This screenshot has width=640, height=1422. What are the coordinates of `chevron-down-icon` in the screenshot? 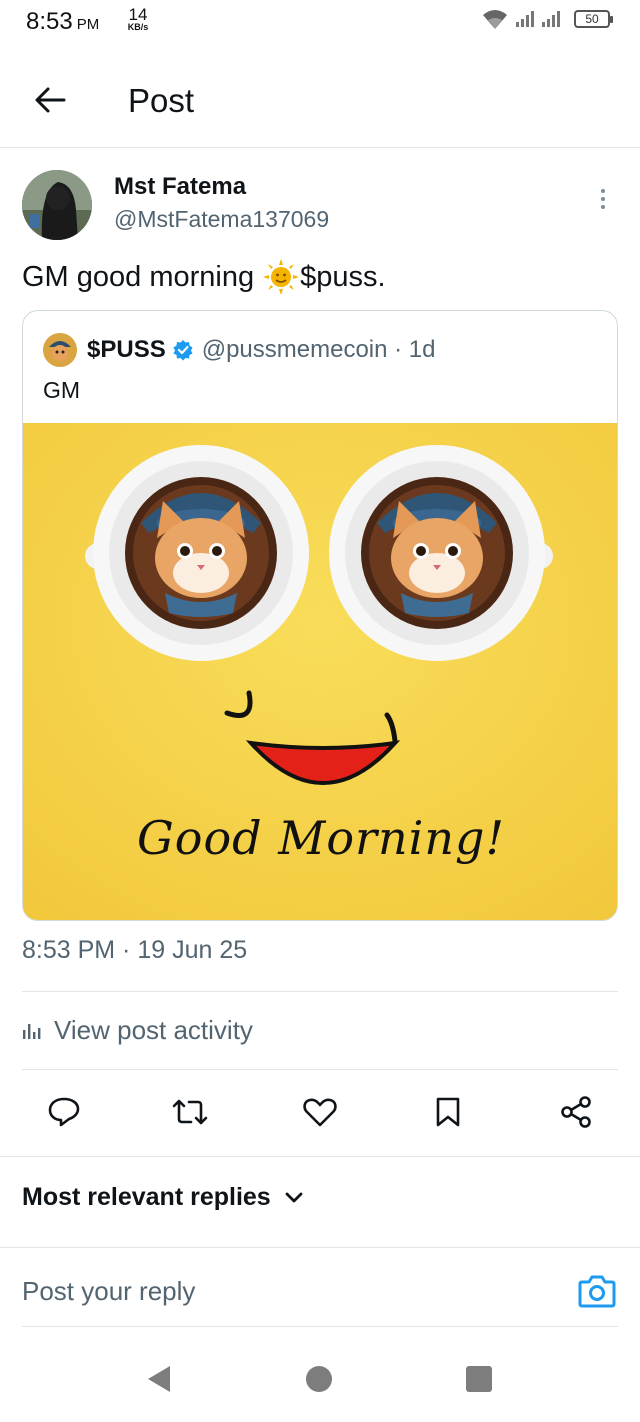 It's located at (294, 1197).